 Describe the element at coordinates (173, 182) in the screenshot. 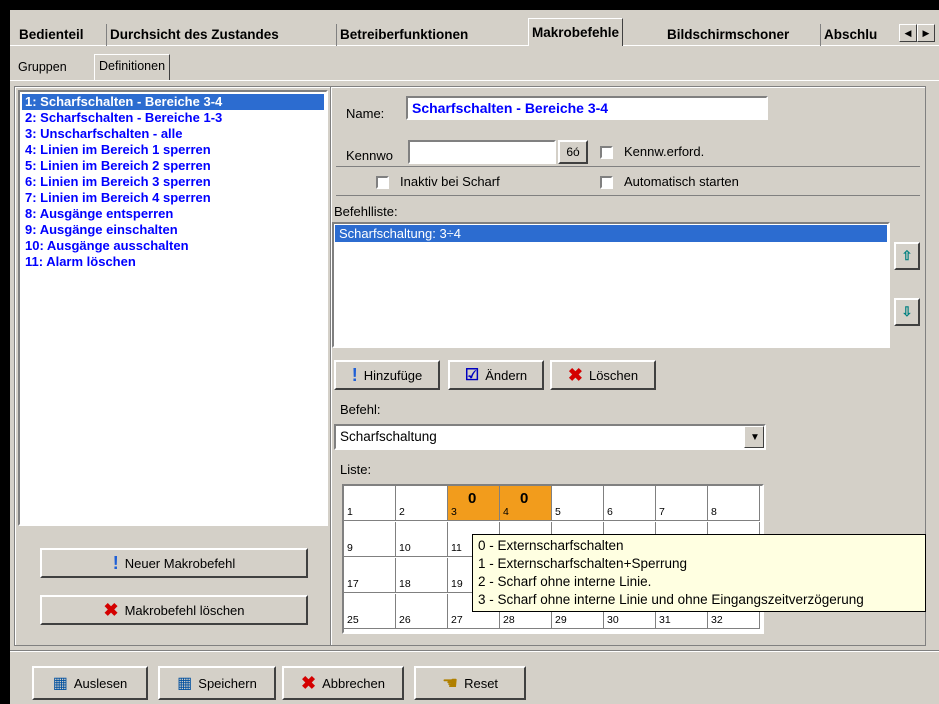

I see `list-item: 6: Linien im Bereich 3 sperren` at that location.